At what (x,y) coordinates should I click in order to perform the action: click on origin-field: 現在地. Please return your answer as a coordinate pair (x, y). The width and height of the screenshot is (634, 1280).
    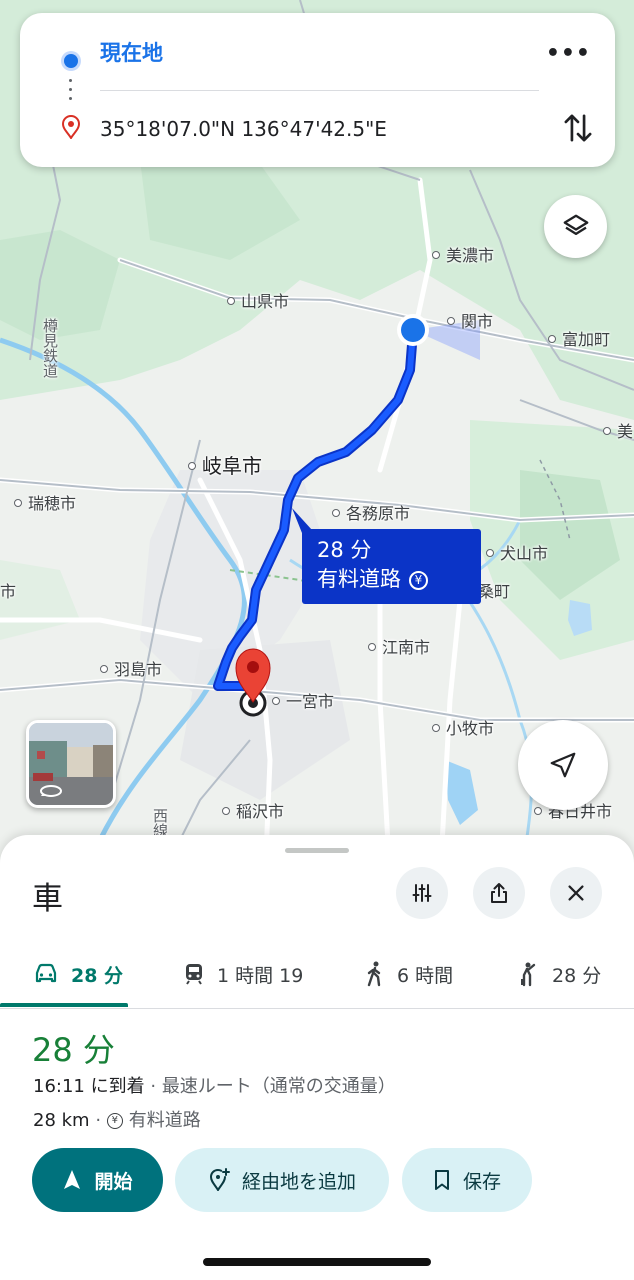
    Looking at the image, I should click on (131, 52).